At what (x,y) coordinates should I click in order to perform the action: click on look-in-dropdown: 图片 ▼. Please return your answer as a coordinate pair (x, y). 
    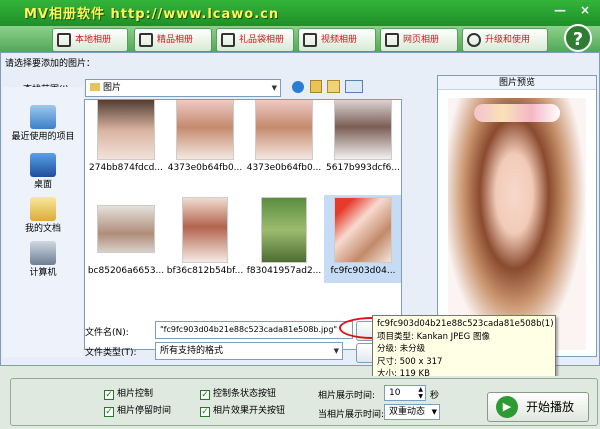
    Looking at the image, I should click on (183, 88).